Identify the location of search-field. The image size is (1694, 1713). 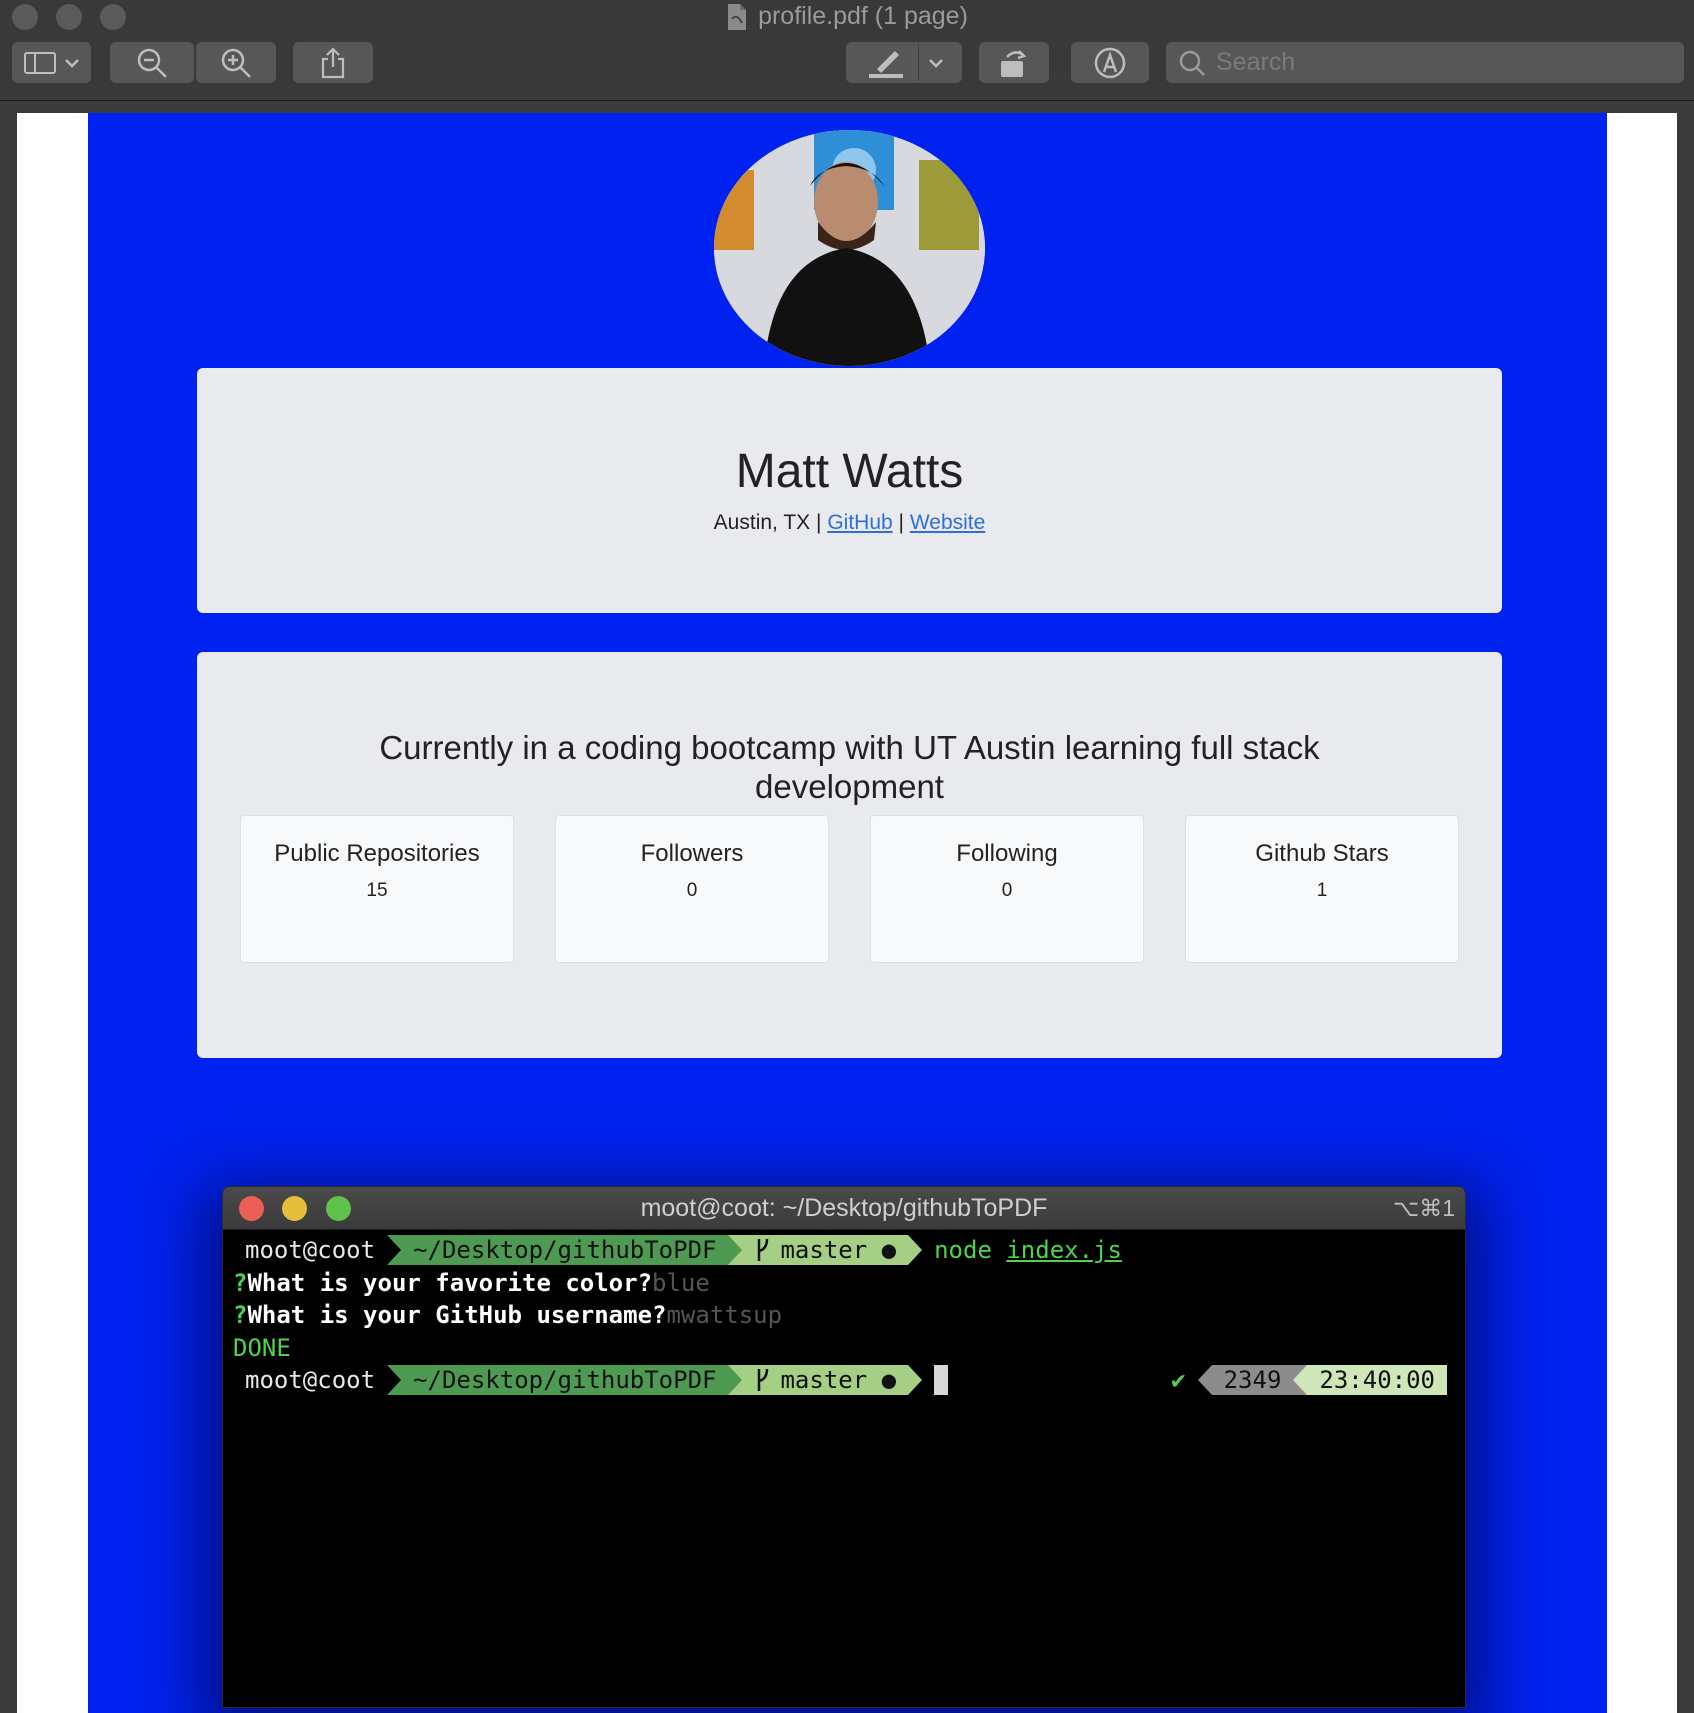
(1425, 62).